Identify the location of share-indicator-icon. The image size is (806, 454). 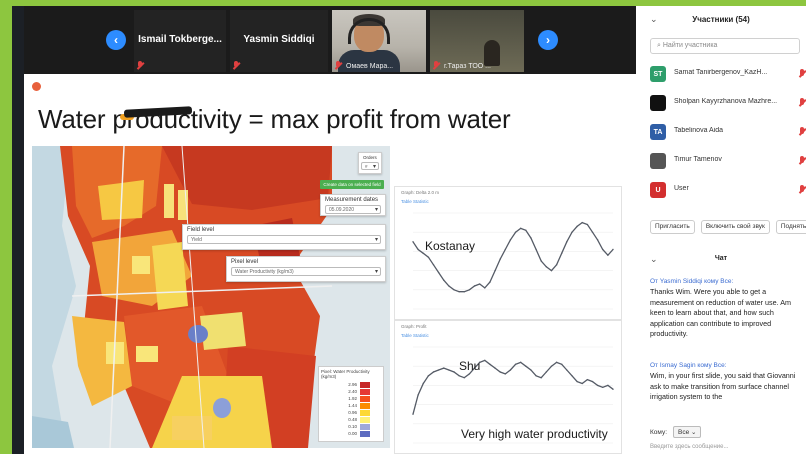
(36, 86).